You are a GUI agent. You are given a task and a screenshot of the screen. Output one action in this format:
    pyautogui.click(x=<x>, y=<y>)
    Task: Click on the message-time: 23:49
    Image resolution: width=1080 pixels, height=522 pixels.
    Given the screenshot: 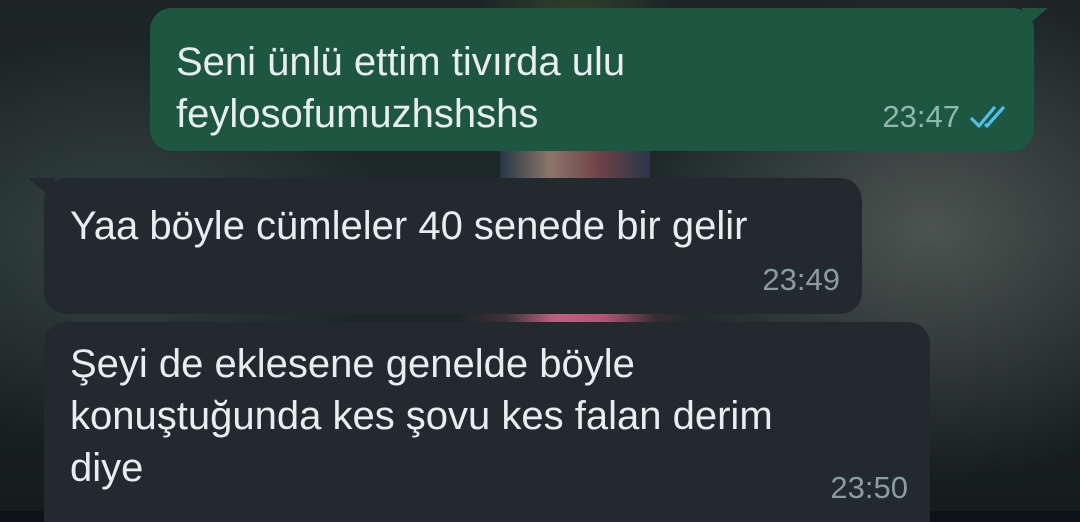 What is the action you would take?
    pyautogui.click(x=801, y=279)
    